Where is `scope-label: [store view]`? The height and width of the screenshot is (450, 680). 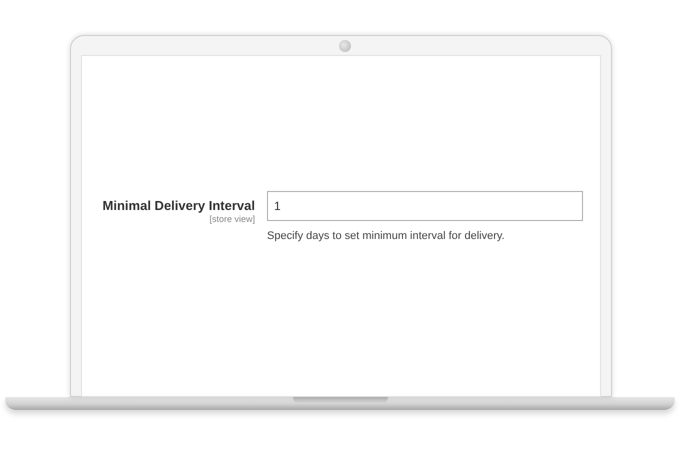
scope-label: [store view] is located at coordinates (232, 219).